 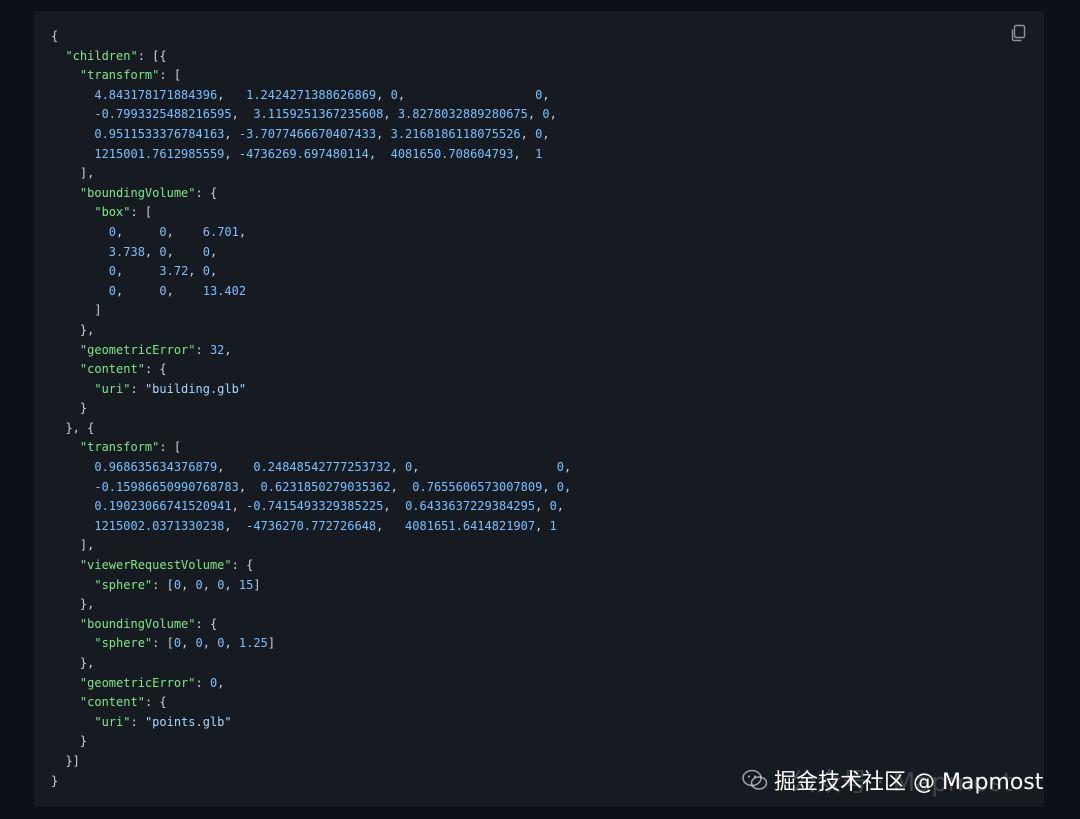 I want to click on json-number: 1215002.0371330238, so click(x=159, y=525).